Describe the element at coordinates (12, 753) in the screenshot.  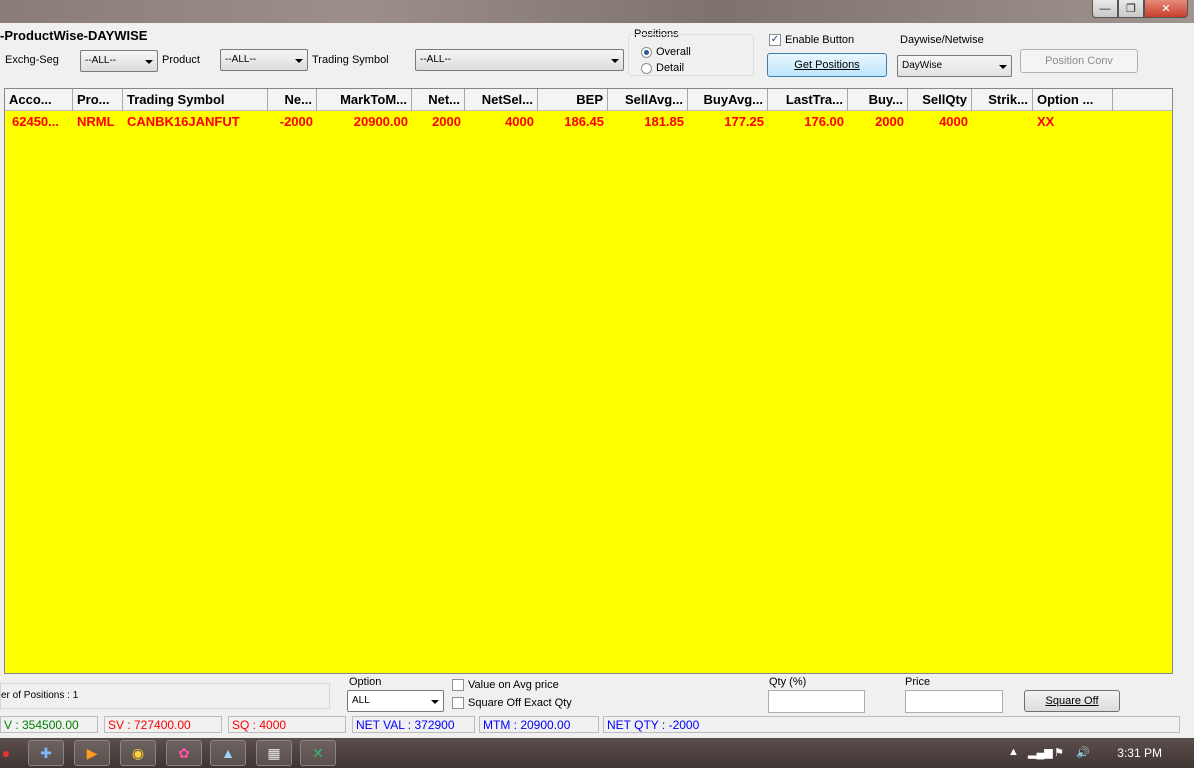
I see `record-icon: ●` at that location.